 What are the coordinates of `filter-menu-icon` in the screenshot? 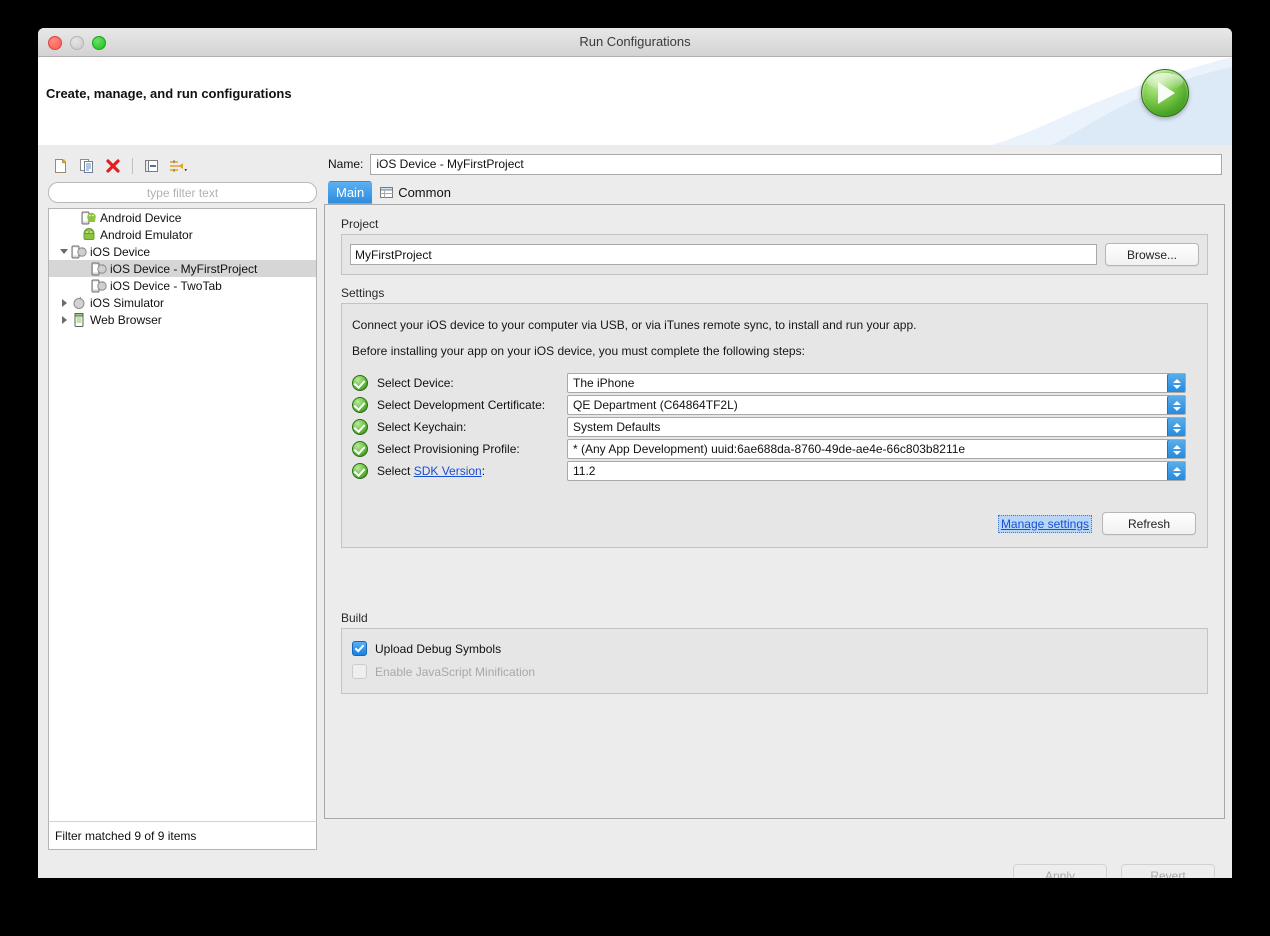 It's located at (178, 166).